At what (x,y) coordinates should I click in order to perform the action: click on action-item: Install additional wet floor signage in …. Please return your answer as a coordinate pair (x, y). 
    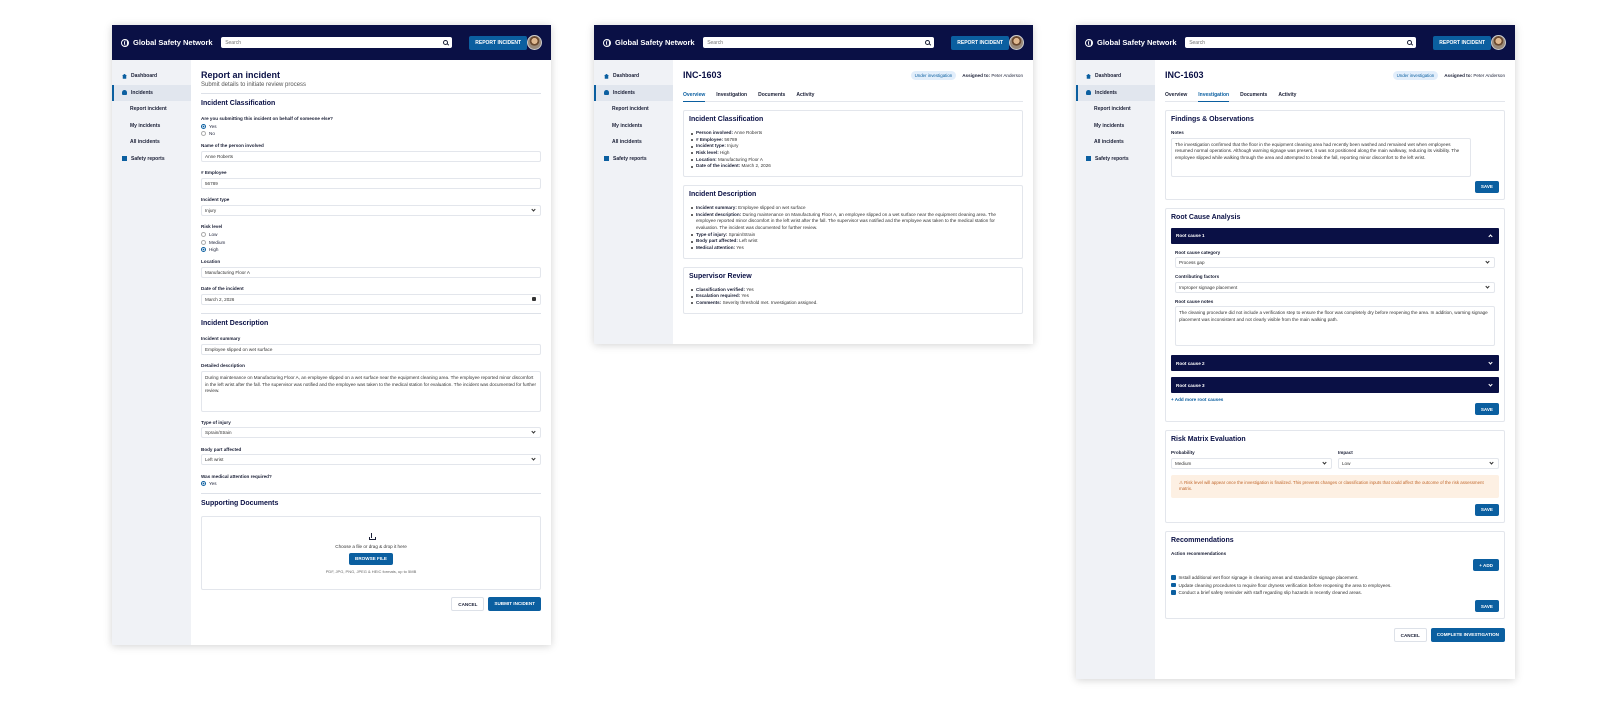
    Looking at the image, I should click on (1335, 577).